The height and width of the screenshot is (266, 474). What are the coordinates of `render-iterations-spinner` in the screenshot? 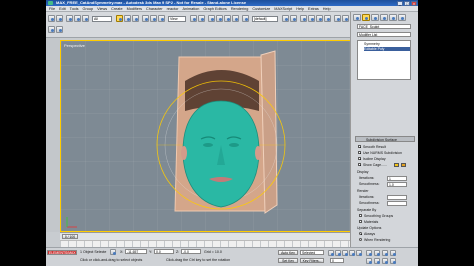 It's located at (397, 197).